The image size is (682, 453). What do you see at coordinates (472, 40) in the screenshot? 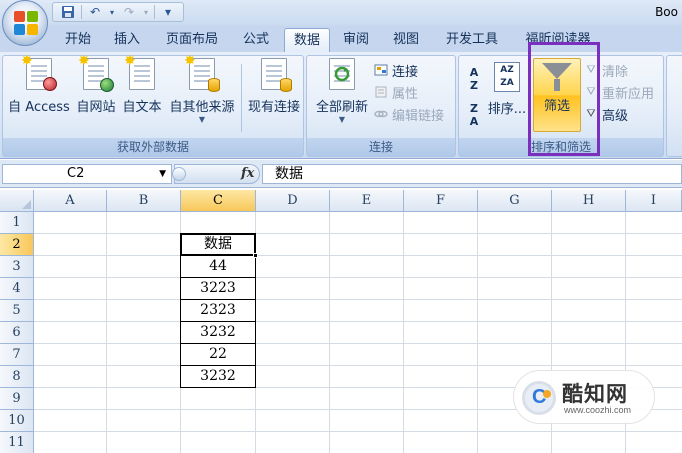
I see `tab-developer: 开发工具` at bounding box center [472, 40].